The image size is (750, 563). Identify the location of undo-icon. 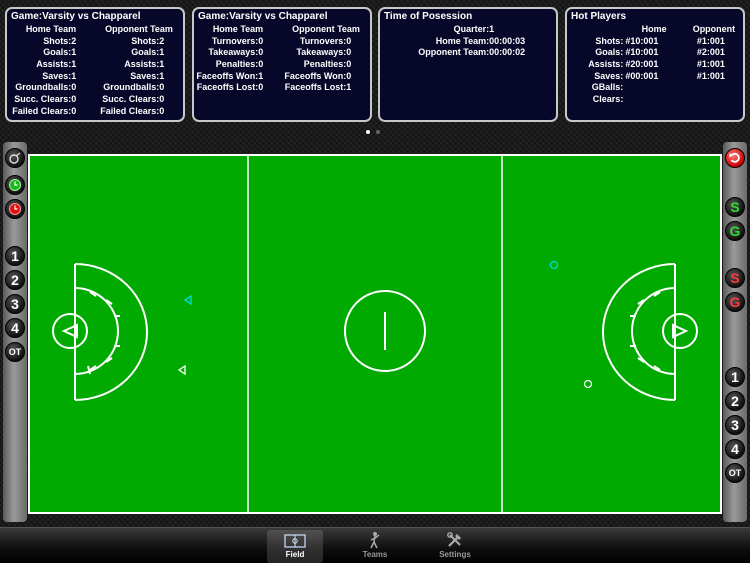
(735, 158).